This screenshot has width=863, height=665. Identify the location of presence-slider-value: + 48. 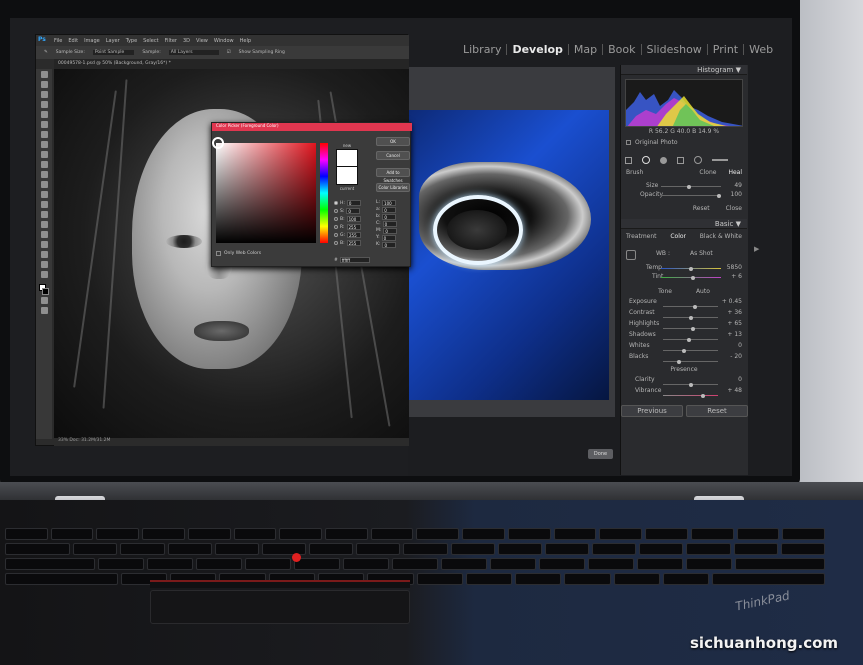
(734, 392).